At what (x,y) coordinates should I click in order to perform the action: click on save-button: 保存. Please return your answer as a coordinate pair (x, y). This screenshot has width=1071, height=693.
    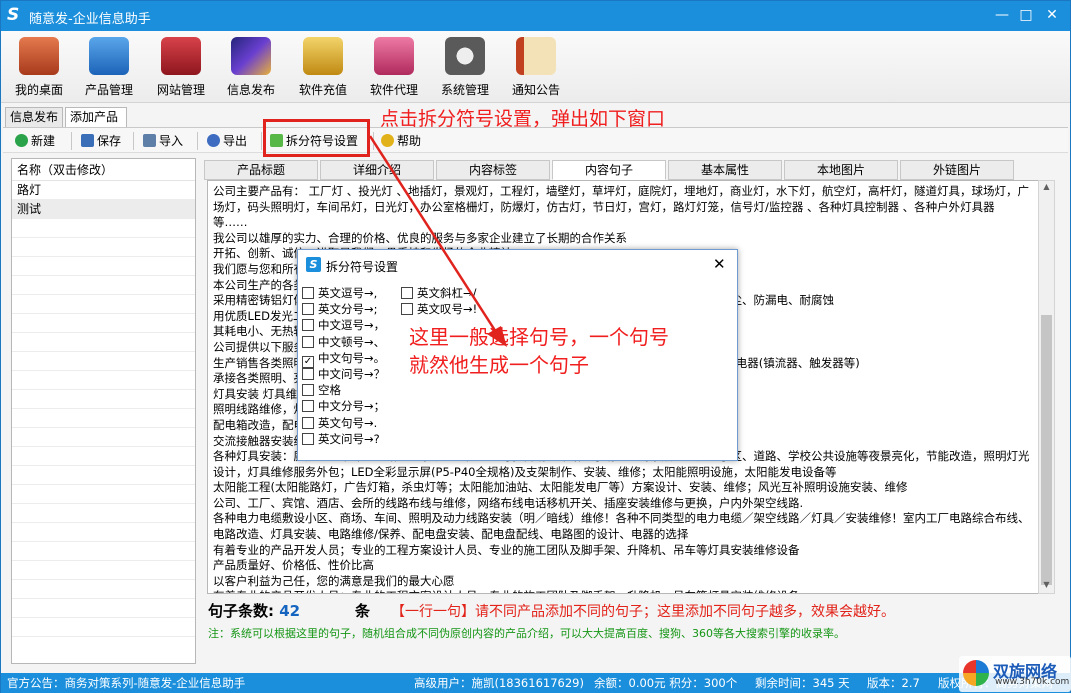
    Looking at the image, I should click on (101, 141).